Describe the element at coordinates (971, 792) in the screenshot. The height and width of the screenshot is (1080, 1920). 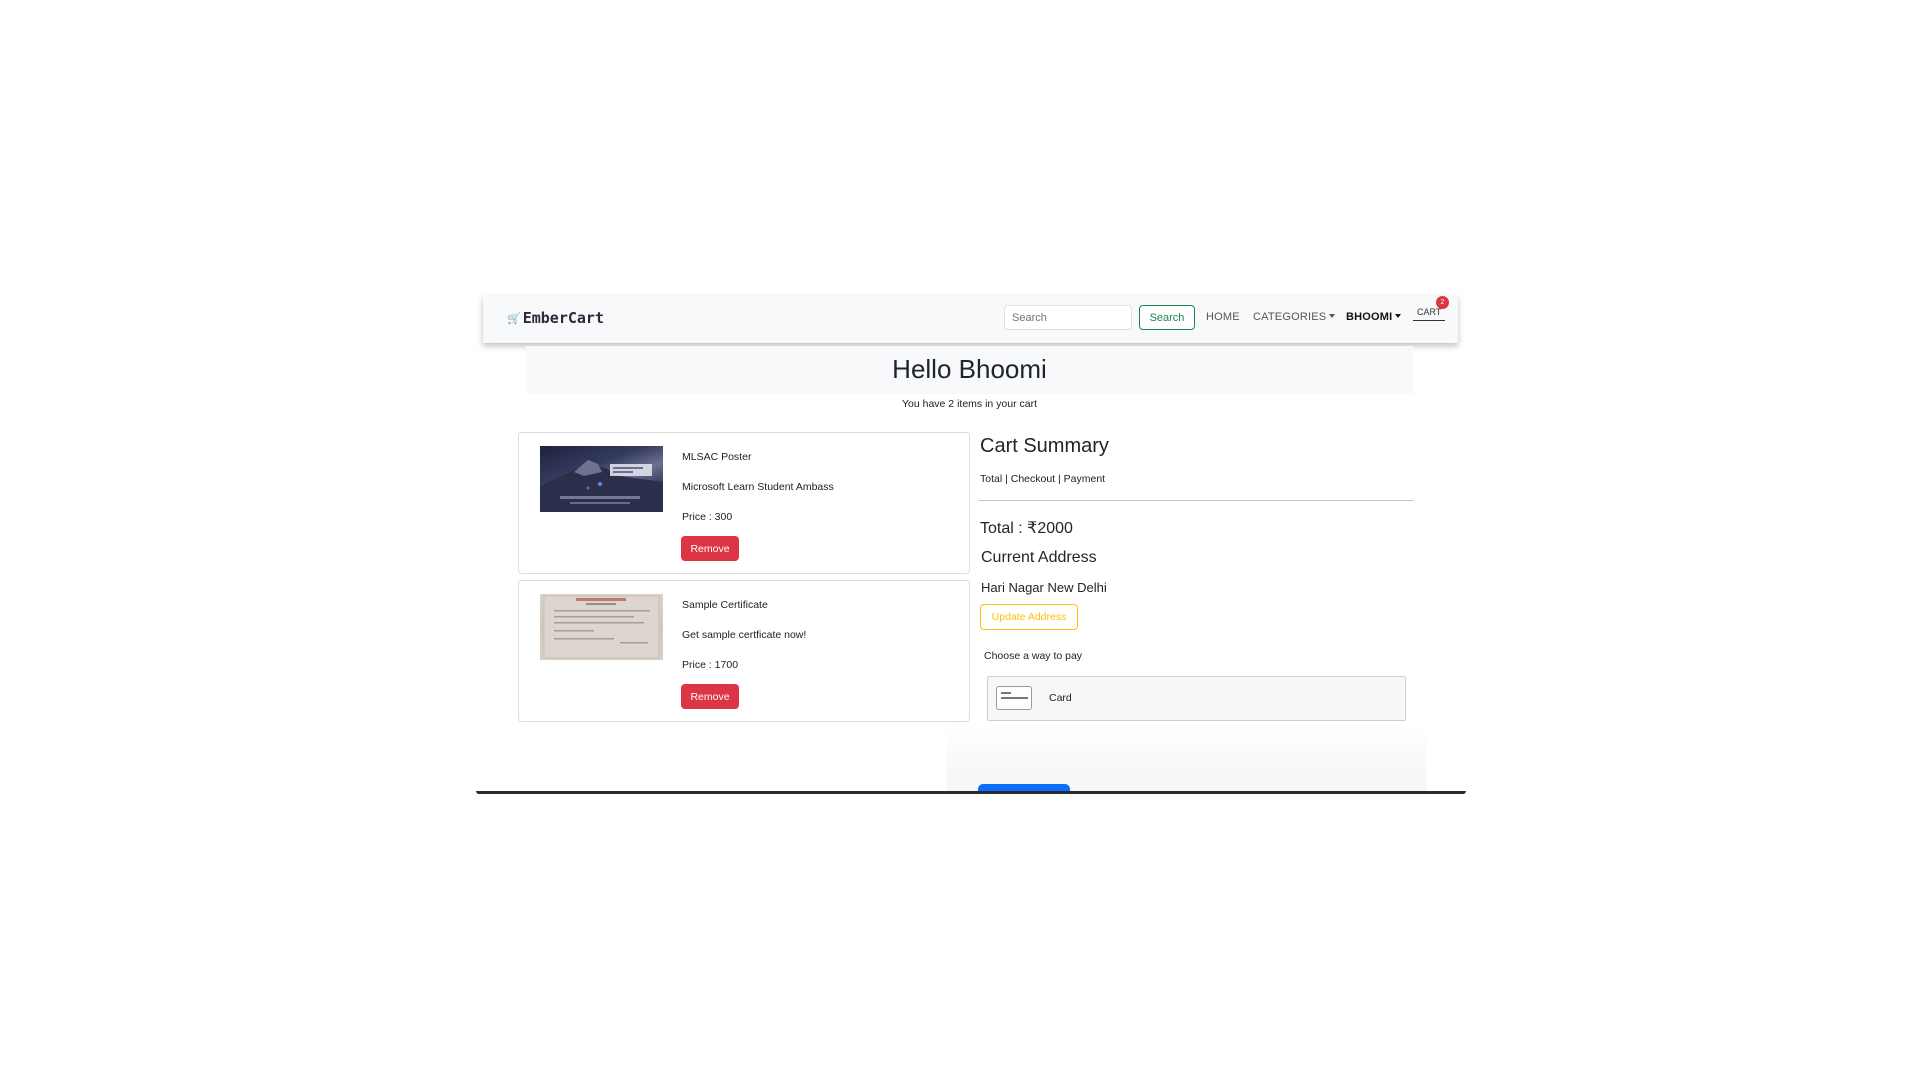
I see `window-edge` at that location.